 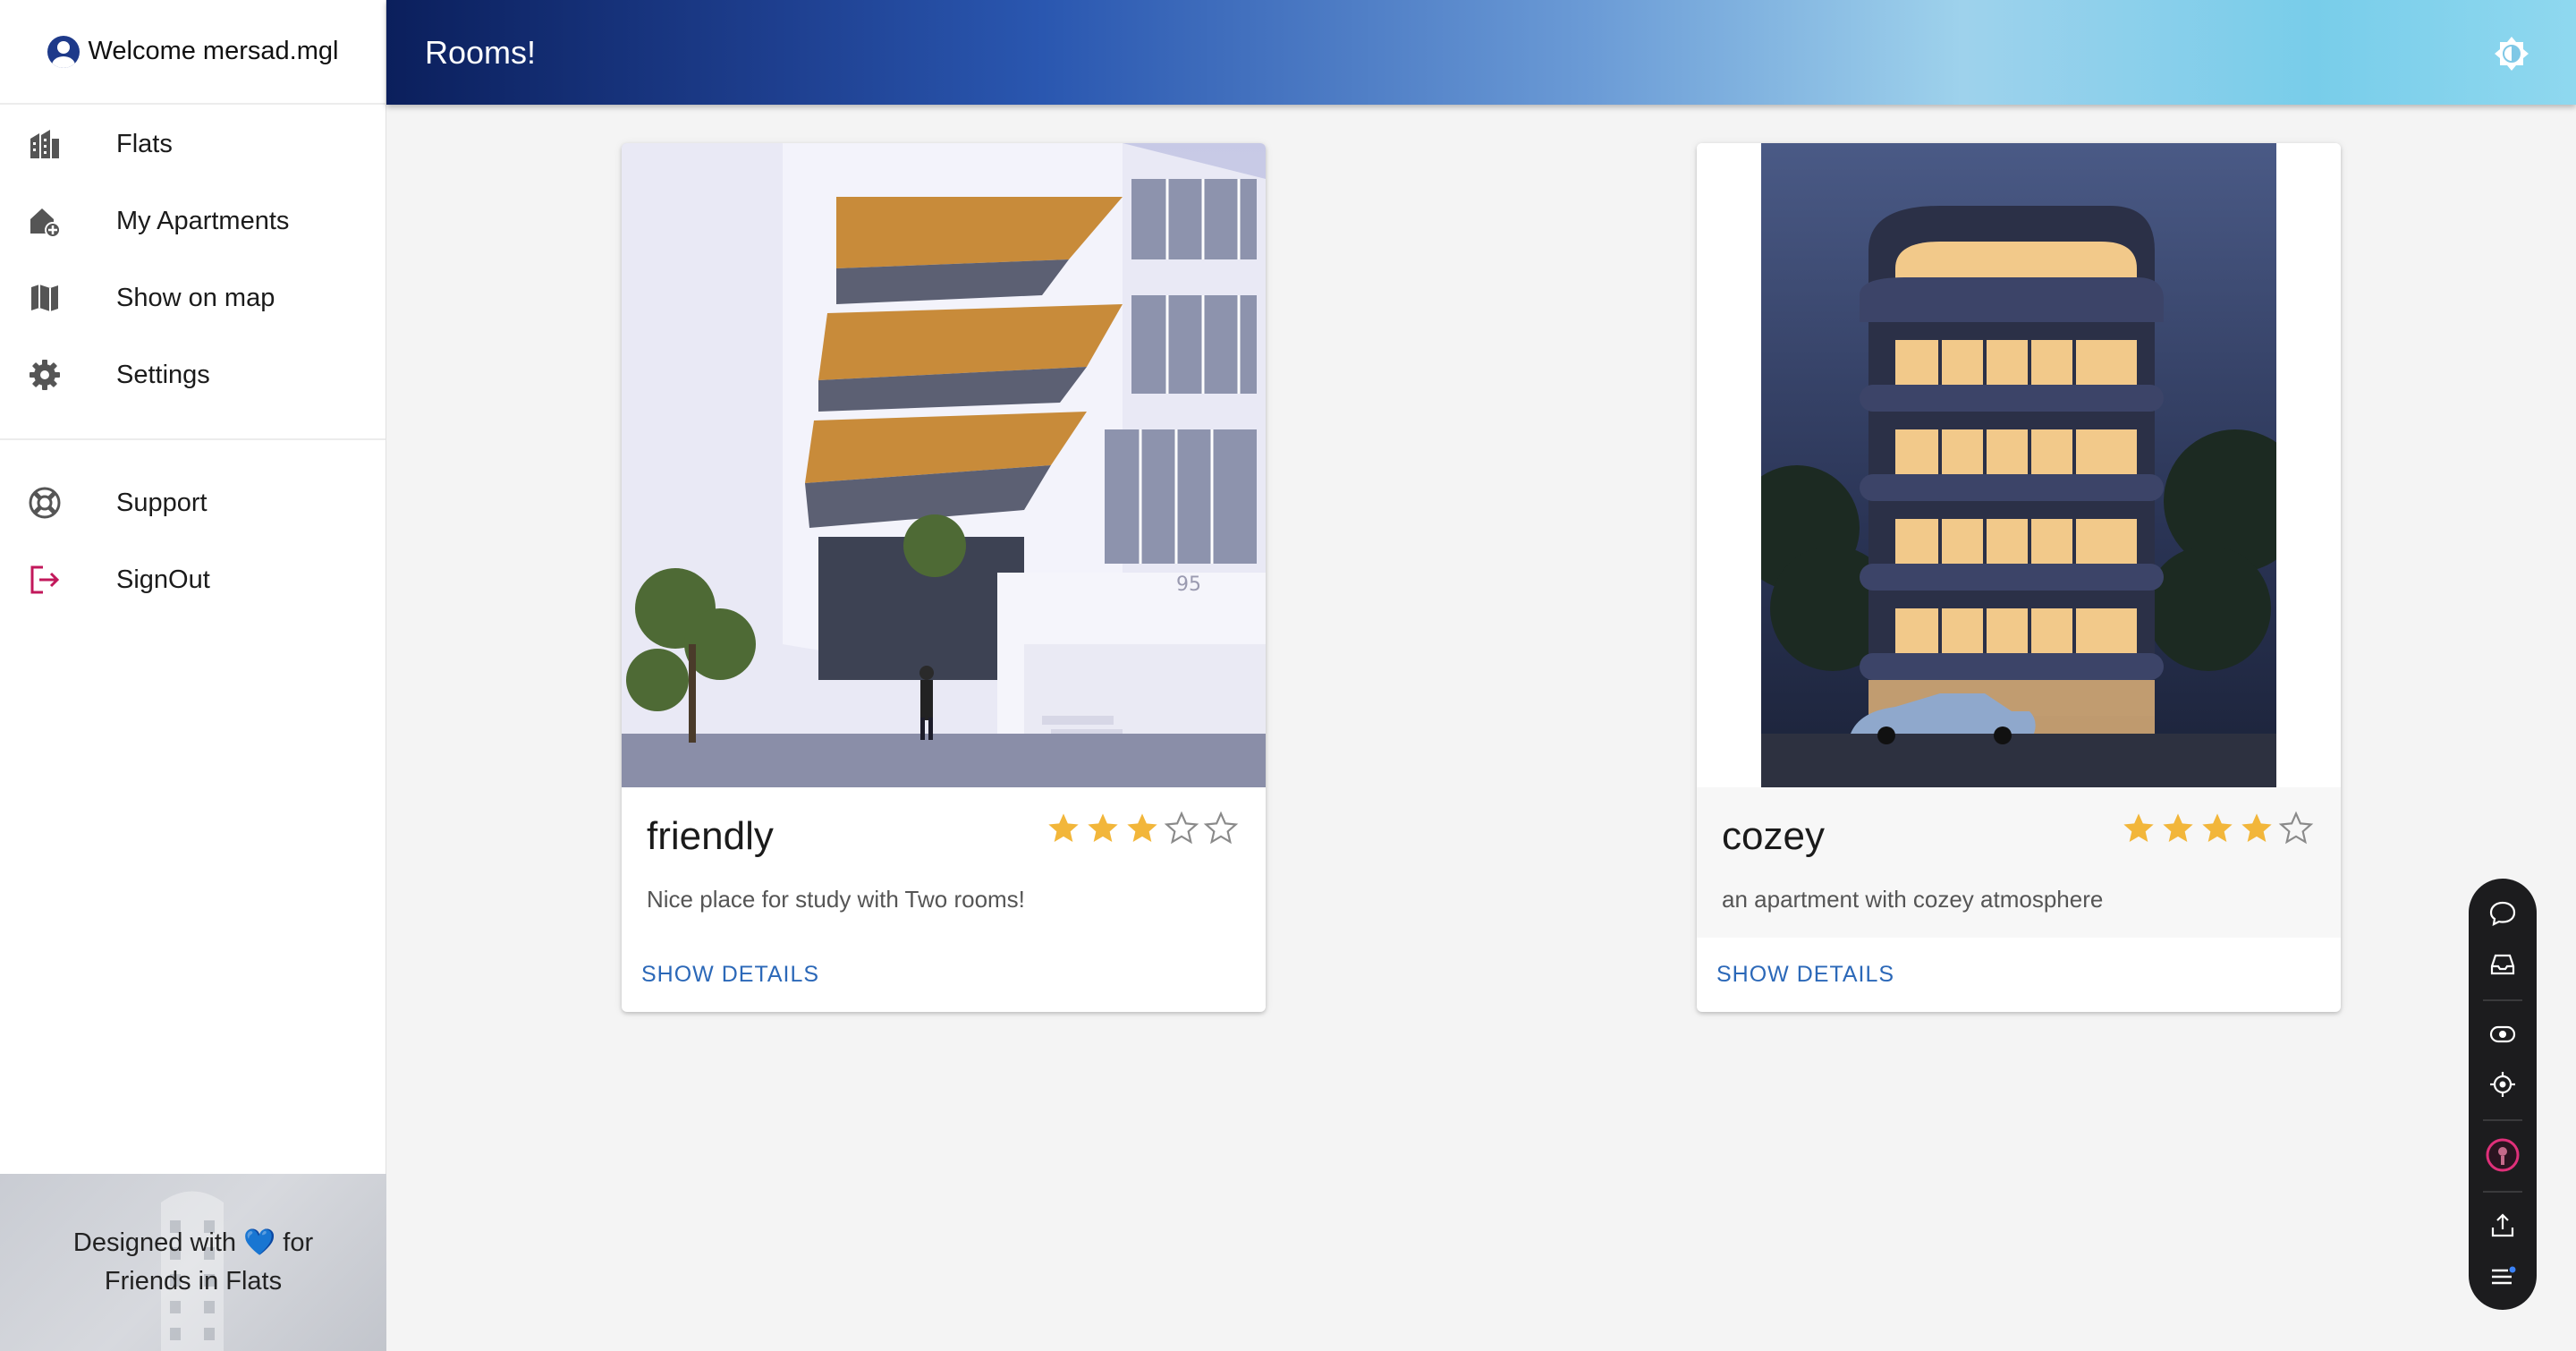 What do you see at coordinates (45, 144) in the screenshot?
I see `buildings-icon` at bounding box center [45, 144].